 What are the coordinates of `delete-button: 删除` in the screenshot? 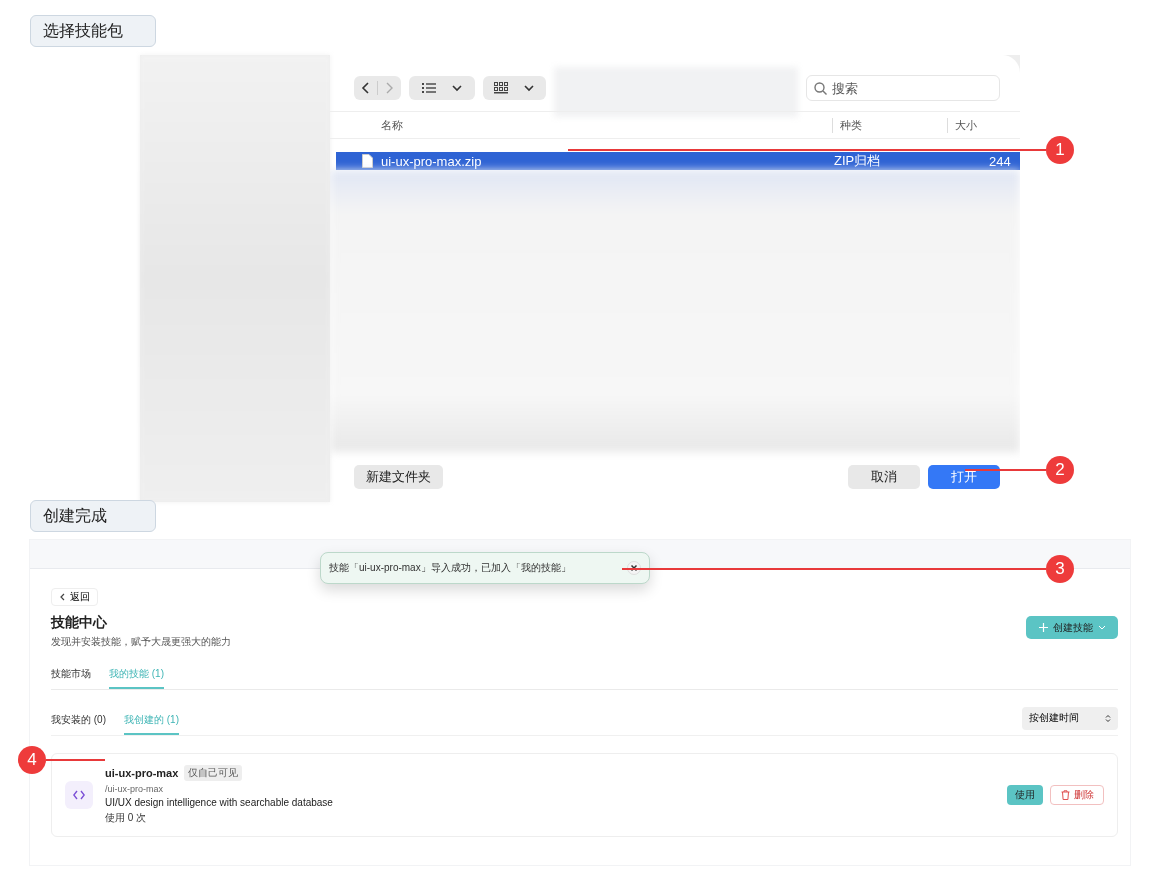 It's located at (1077, 795).